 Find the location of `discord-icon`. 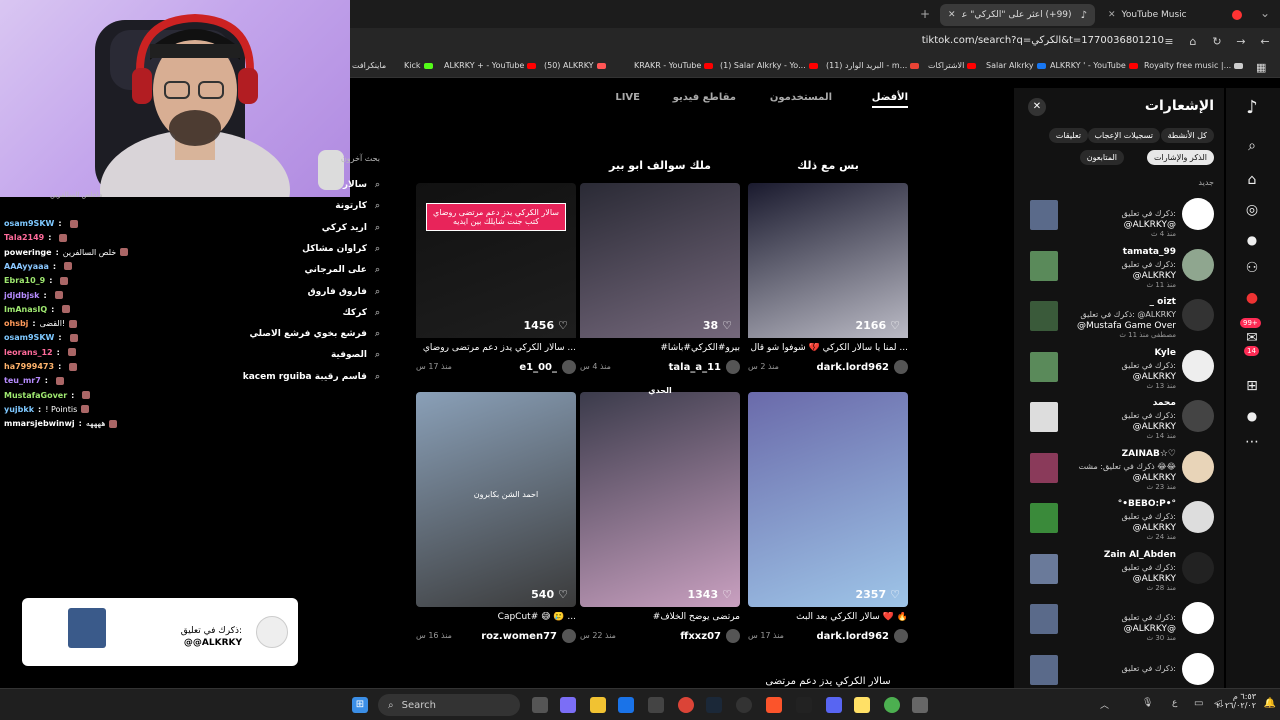

discord-icon is located at coordinates (834, 705).